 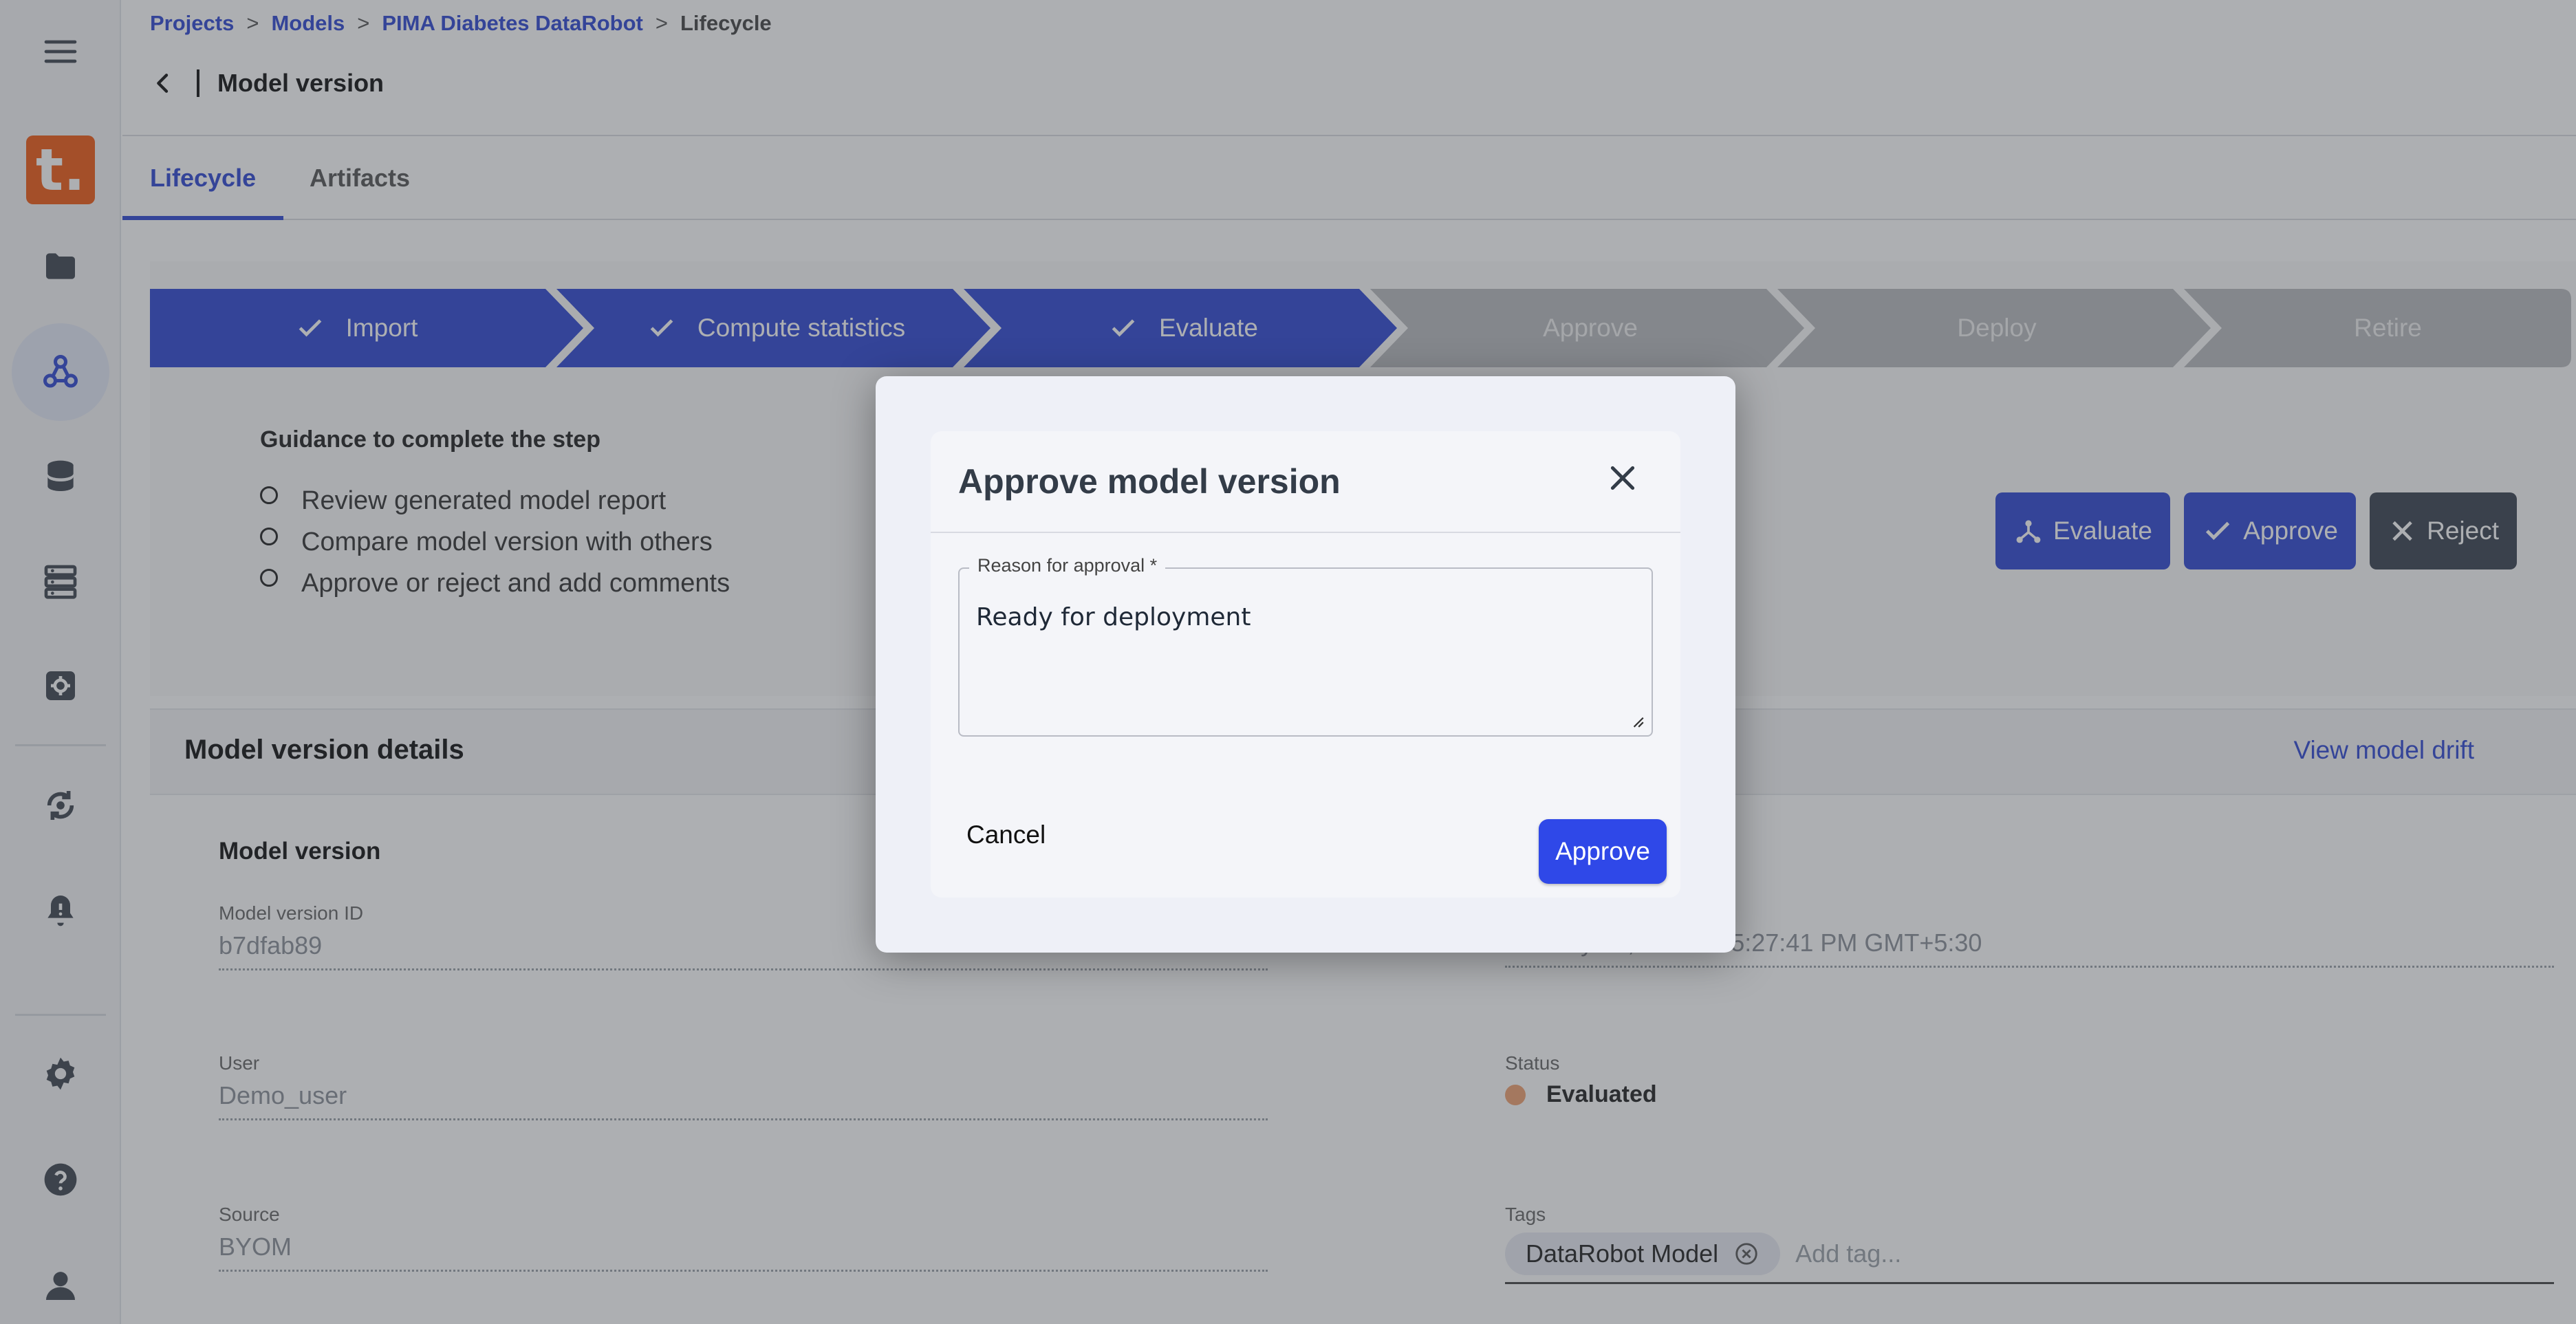 What do you see at coordinates (1305, 533) in the screenshot?
I see `modal-divider` at bounding box center [1305, 533].